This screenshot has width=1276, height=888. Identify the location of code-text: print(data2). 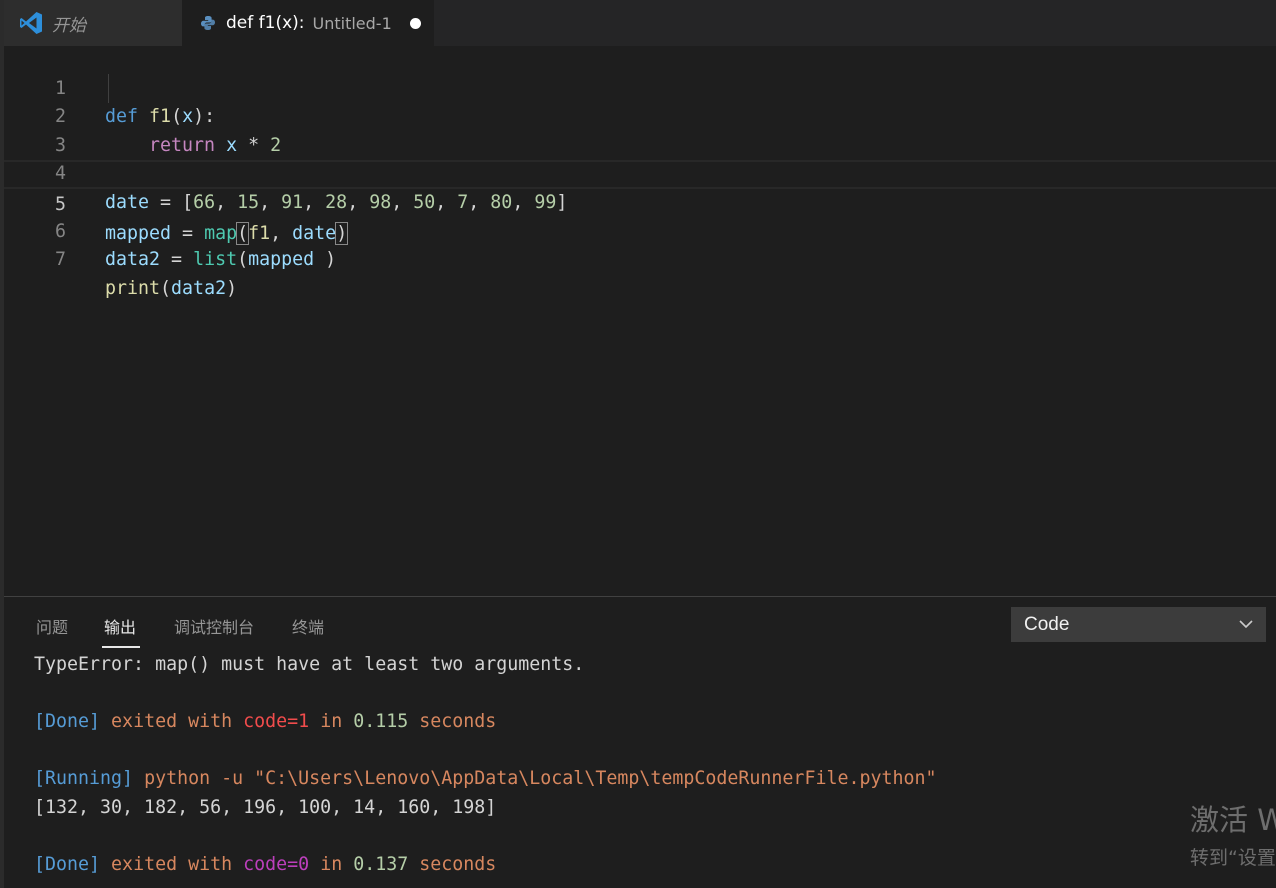
(171, 288).